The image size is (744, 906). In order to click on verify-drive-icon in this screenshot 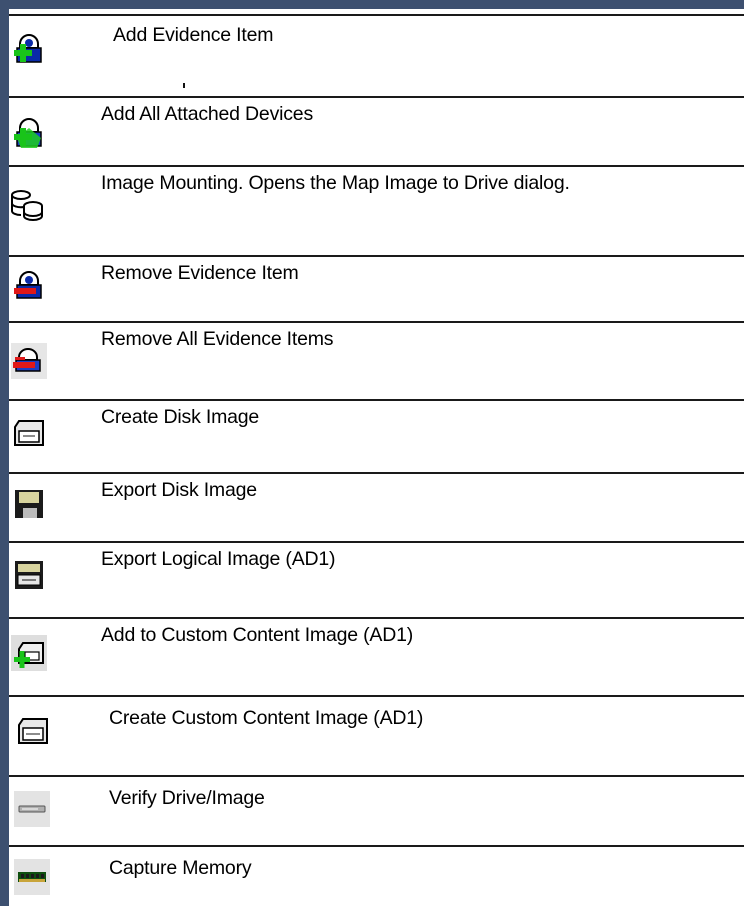, I will do `click(32, 809)`.